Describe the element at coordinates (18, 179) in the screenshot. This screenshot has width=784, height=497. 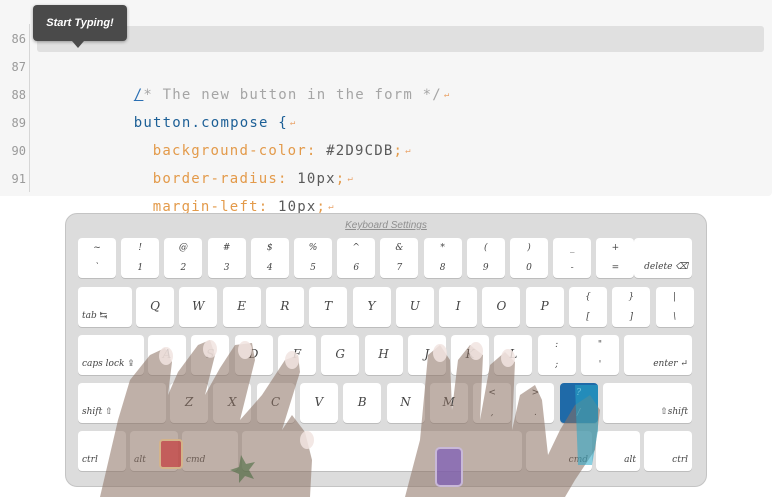
I see `line-number: 91` at that location.